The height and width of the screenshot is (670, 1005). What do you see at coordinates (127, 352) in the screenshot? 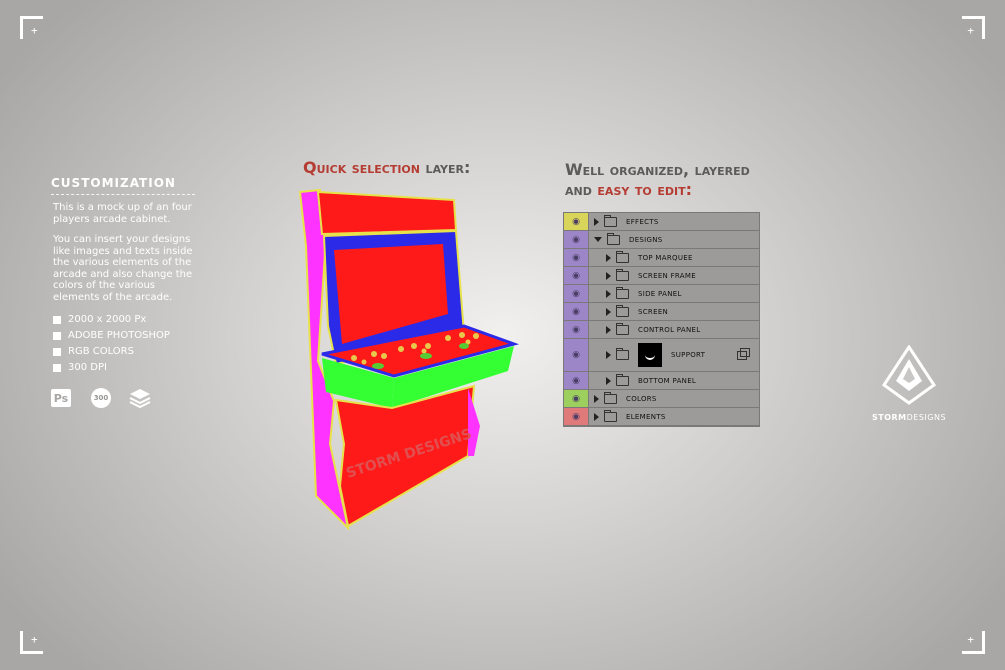
I see `feature-item: RGB COLORS` at bounding box center [127, 352].